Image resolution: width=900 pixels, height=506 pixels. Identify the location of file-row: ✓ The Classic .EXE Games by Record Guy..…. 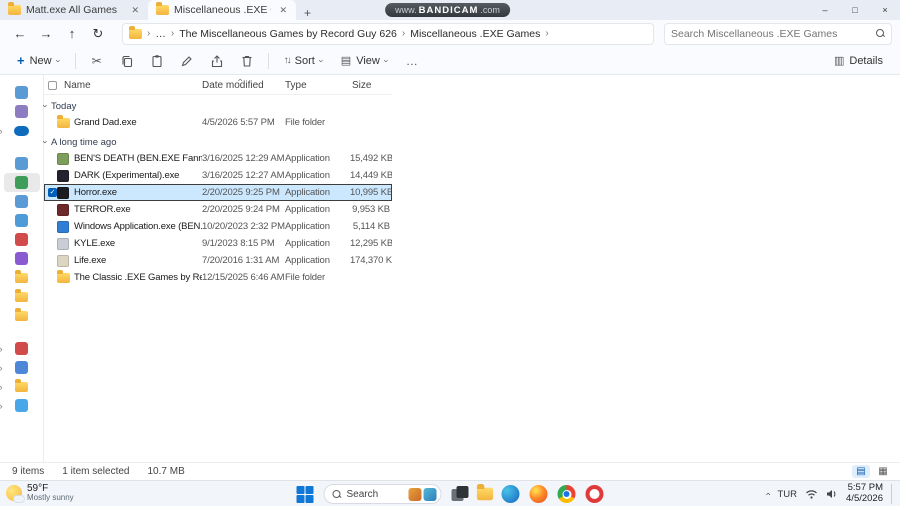
(218, 277).